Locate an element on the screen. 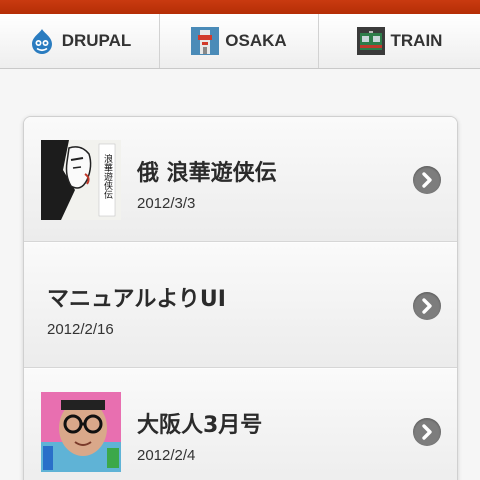 The height and width of the screenshot is (480, 480). manga-cover-title: 浪華遊侠伝 is located at coordinates (107, 176).